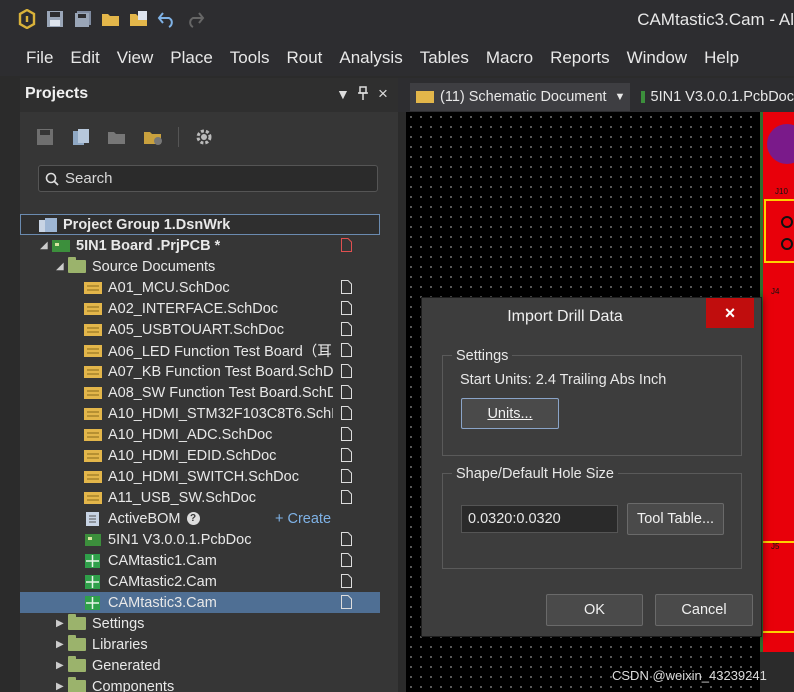 The image size is (794, 692). I want to click on undo-icon, so click(167, 19).